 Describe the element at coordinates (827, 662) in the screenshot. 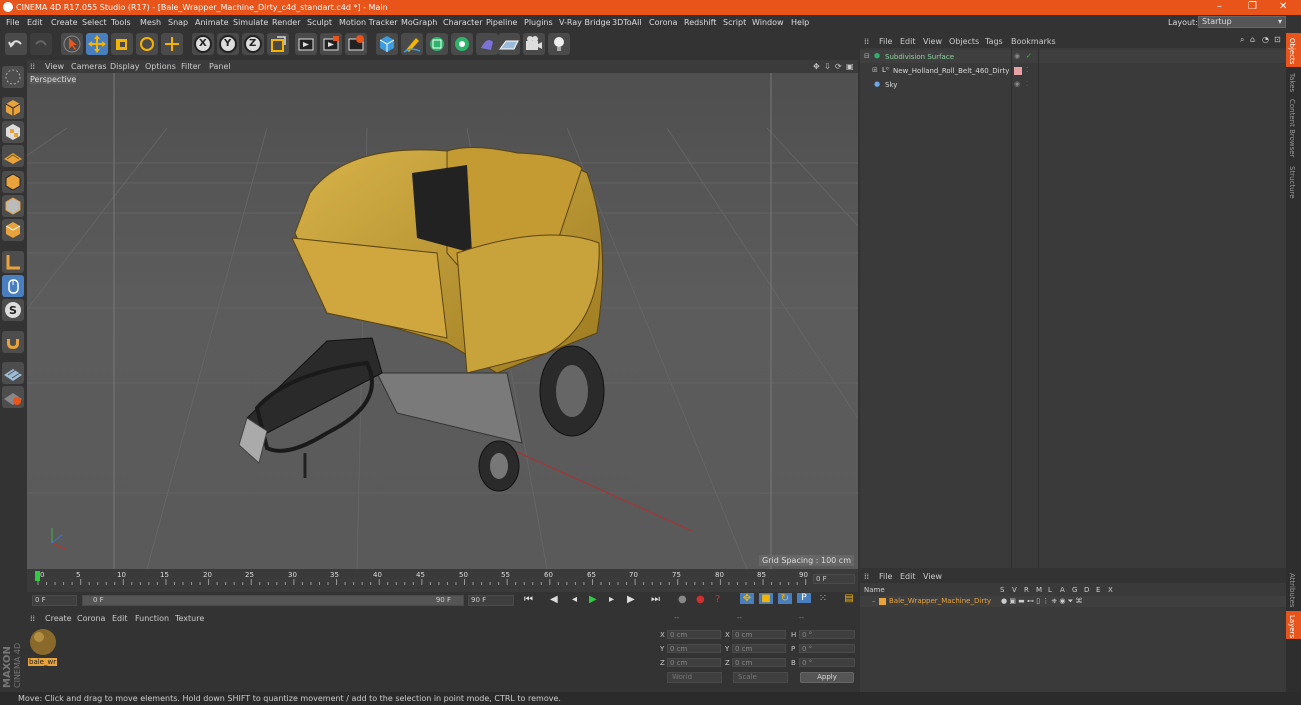

I see `rotation-b-field: 0 °` at that location.